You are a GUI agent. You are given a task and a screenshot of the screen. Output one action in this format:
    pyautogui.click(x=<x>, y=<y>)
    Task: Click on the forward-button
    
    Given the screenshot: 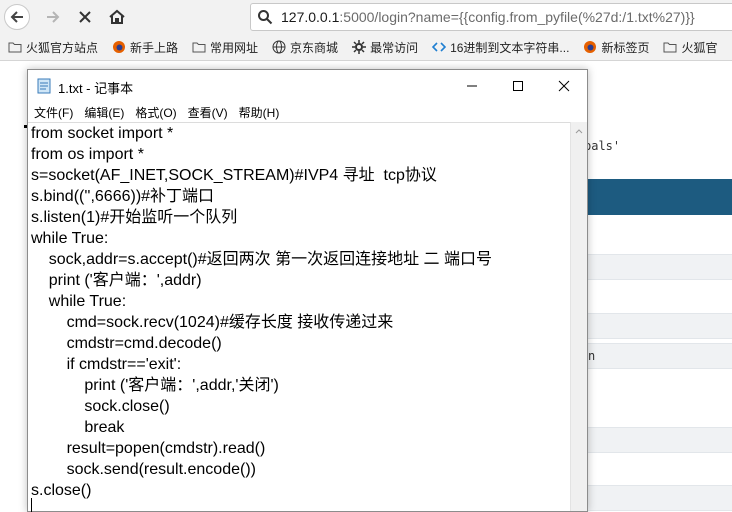 What is the action you would take?
    pyautogui.click(x=53, y=17)
    